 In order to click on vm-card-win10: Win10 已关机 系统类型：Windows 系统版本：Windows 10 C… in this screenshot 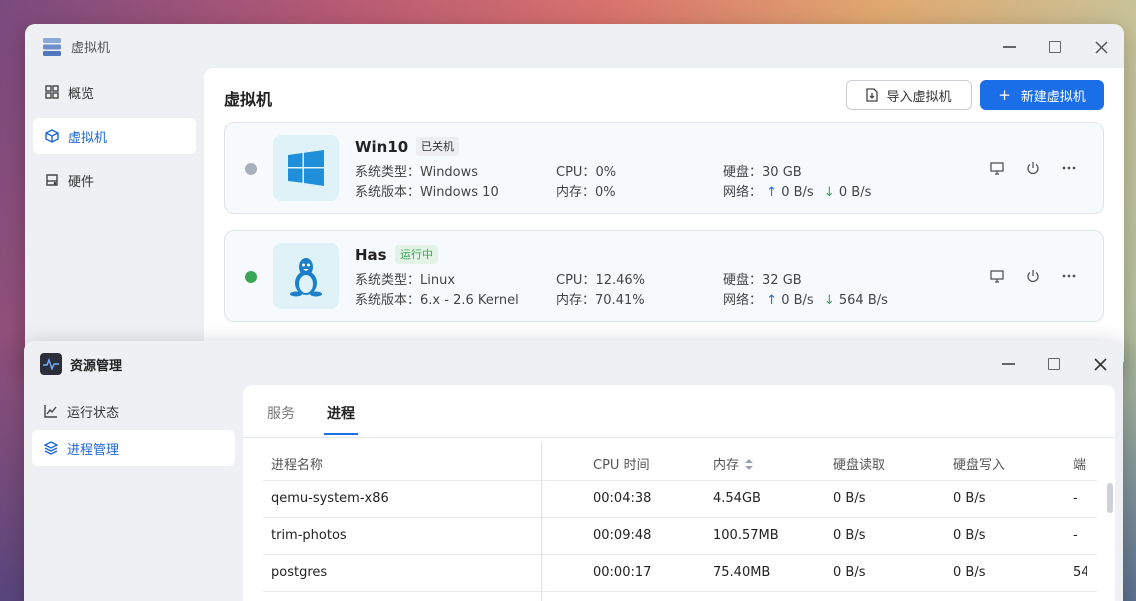, I will do `click(664, 168)`.